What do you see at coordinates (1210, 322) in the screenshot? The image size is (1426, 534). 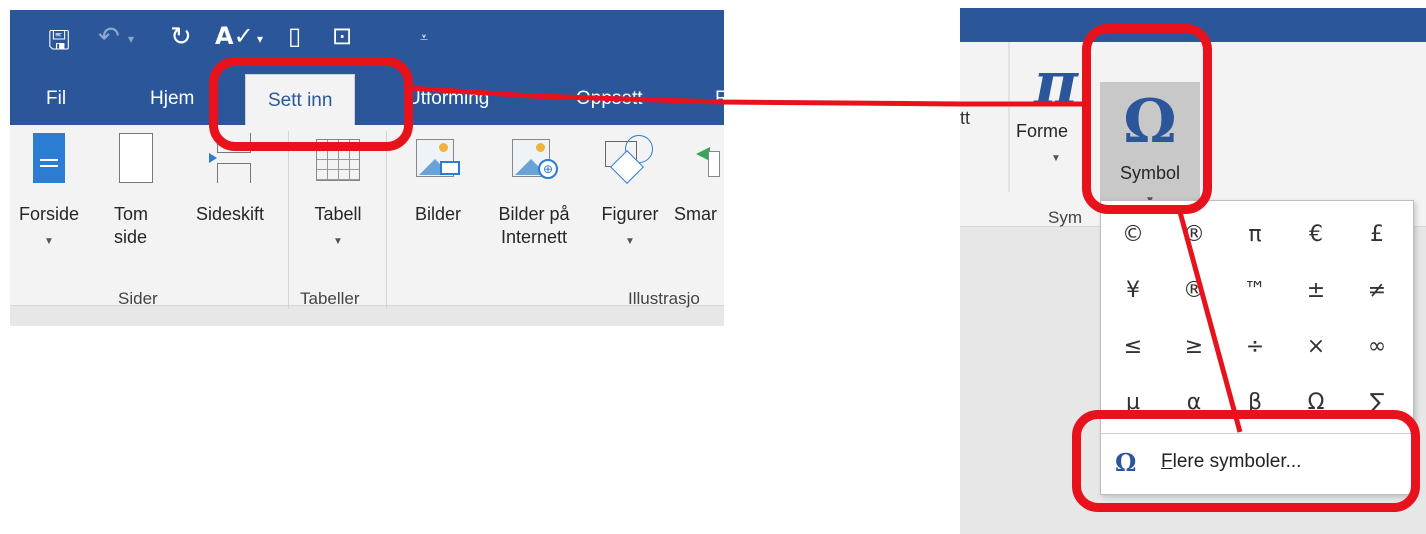 I see `connector-line-symbol-to-more` at bounding box center [1210, 322].